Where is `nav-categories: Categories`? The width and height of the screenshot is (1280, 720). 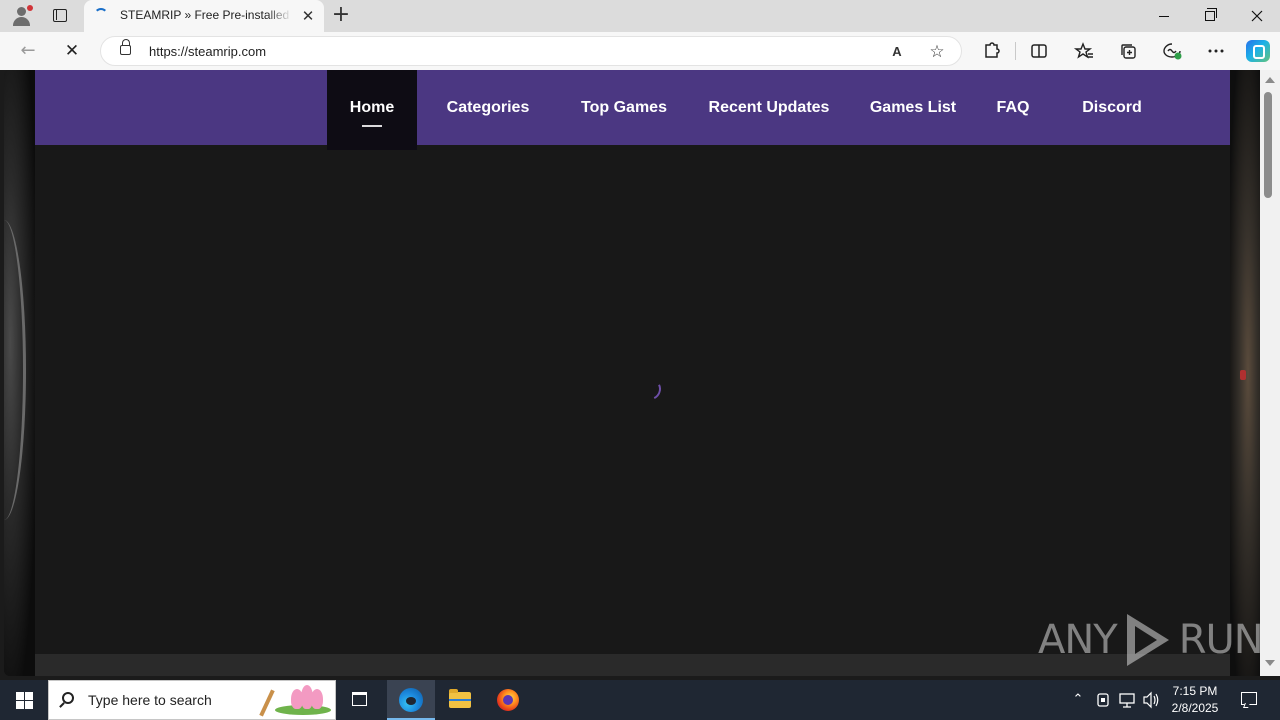 nav-categories: Categories is located at coordinates (488, 107).